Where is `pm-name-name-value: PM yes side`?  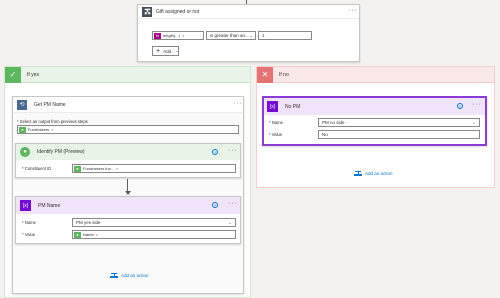 pm-name-name-value: PM yes side is located at coordinates (88, 222).